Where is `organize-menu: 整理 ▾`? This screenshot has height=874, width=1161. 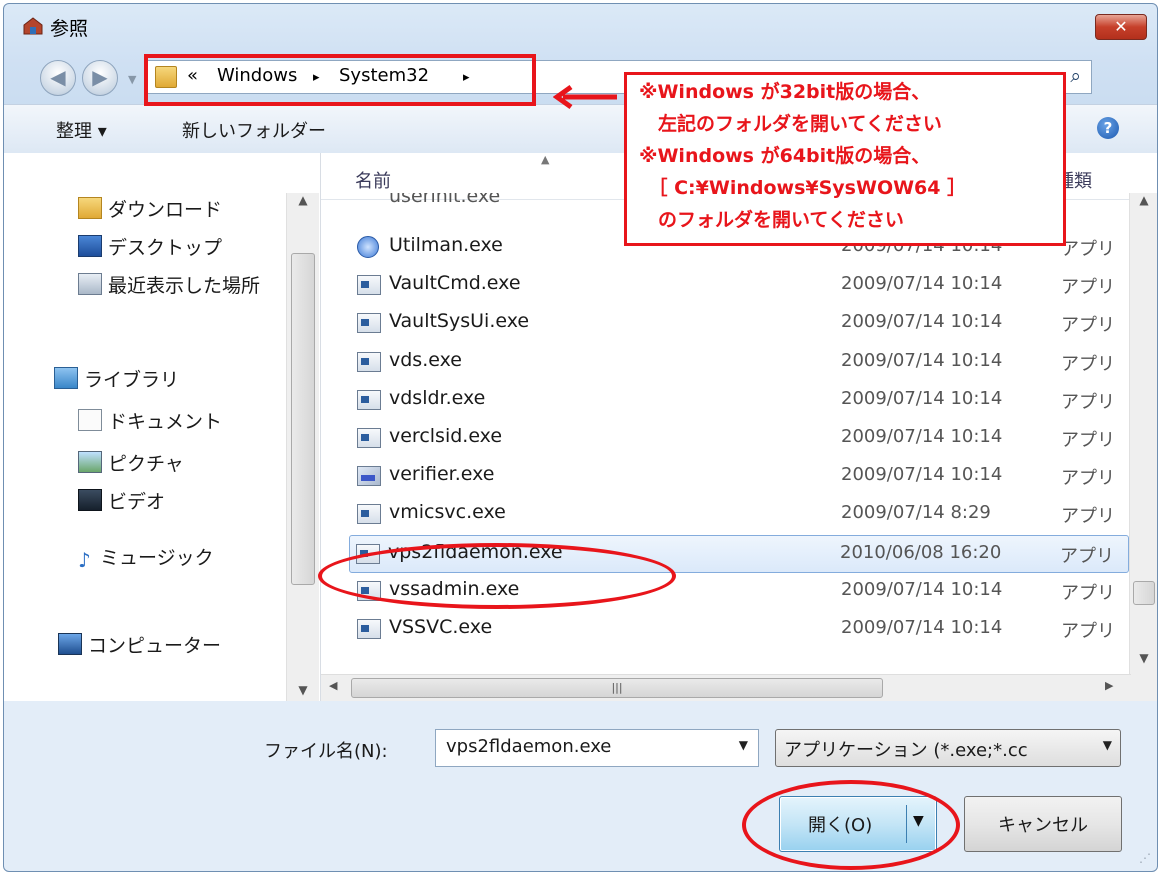
organize-menu: 整理 ▾ is located at coordinates (81, 130).